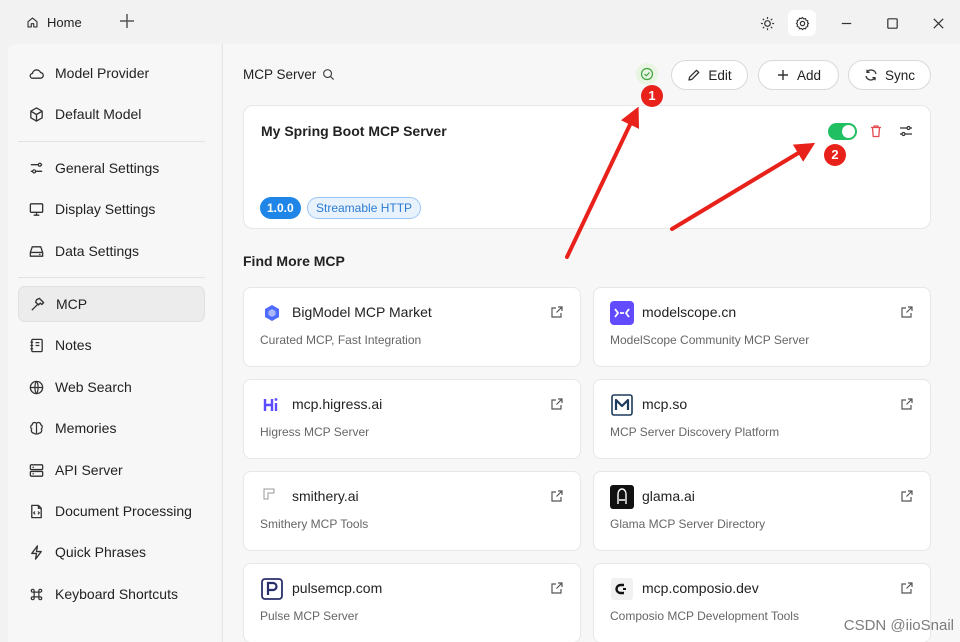 The width and height of the screenshot is (960, 642). I want to click on monitor-icon, so click(36, 209).